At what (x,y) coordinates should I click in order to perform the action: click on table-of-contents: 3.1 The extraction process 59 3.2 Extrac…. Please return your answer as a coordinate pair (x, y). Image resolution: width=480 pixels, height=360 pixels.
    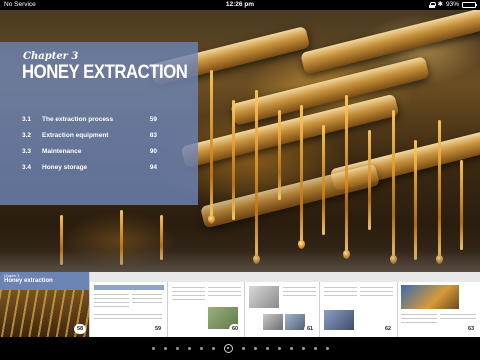
    Looking at the image, I should click on (92, 144).